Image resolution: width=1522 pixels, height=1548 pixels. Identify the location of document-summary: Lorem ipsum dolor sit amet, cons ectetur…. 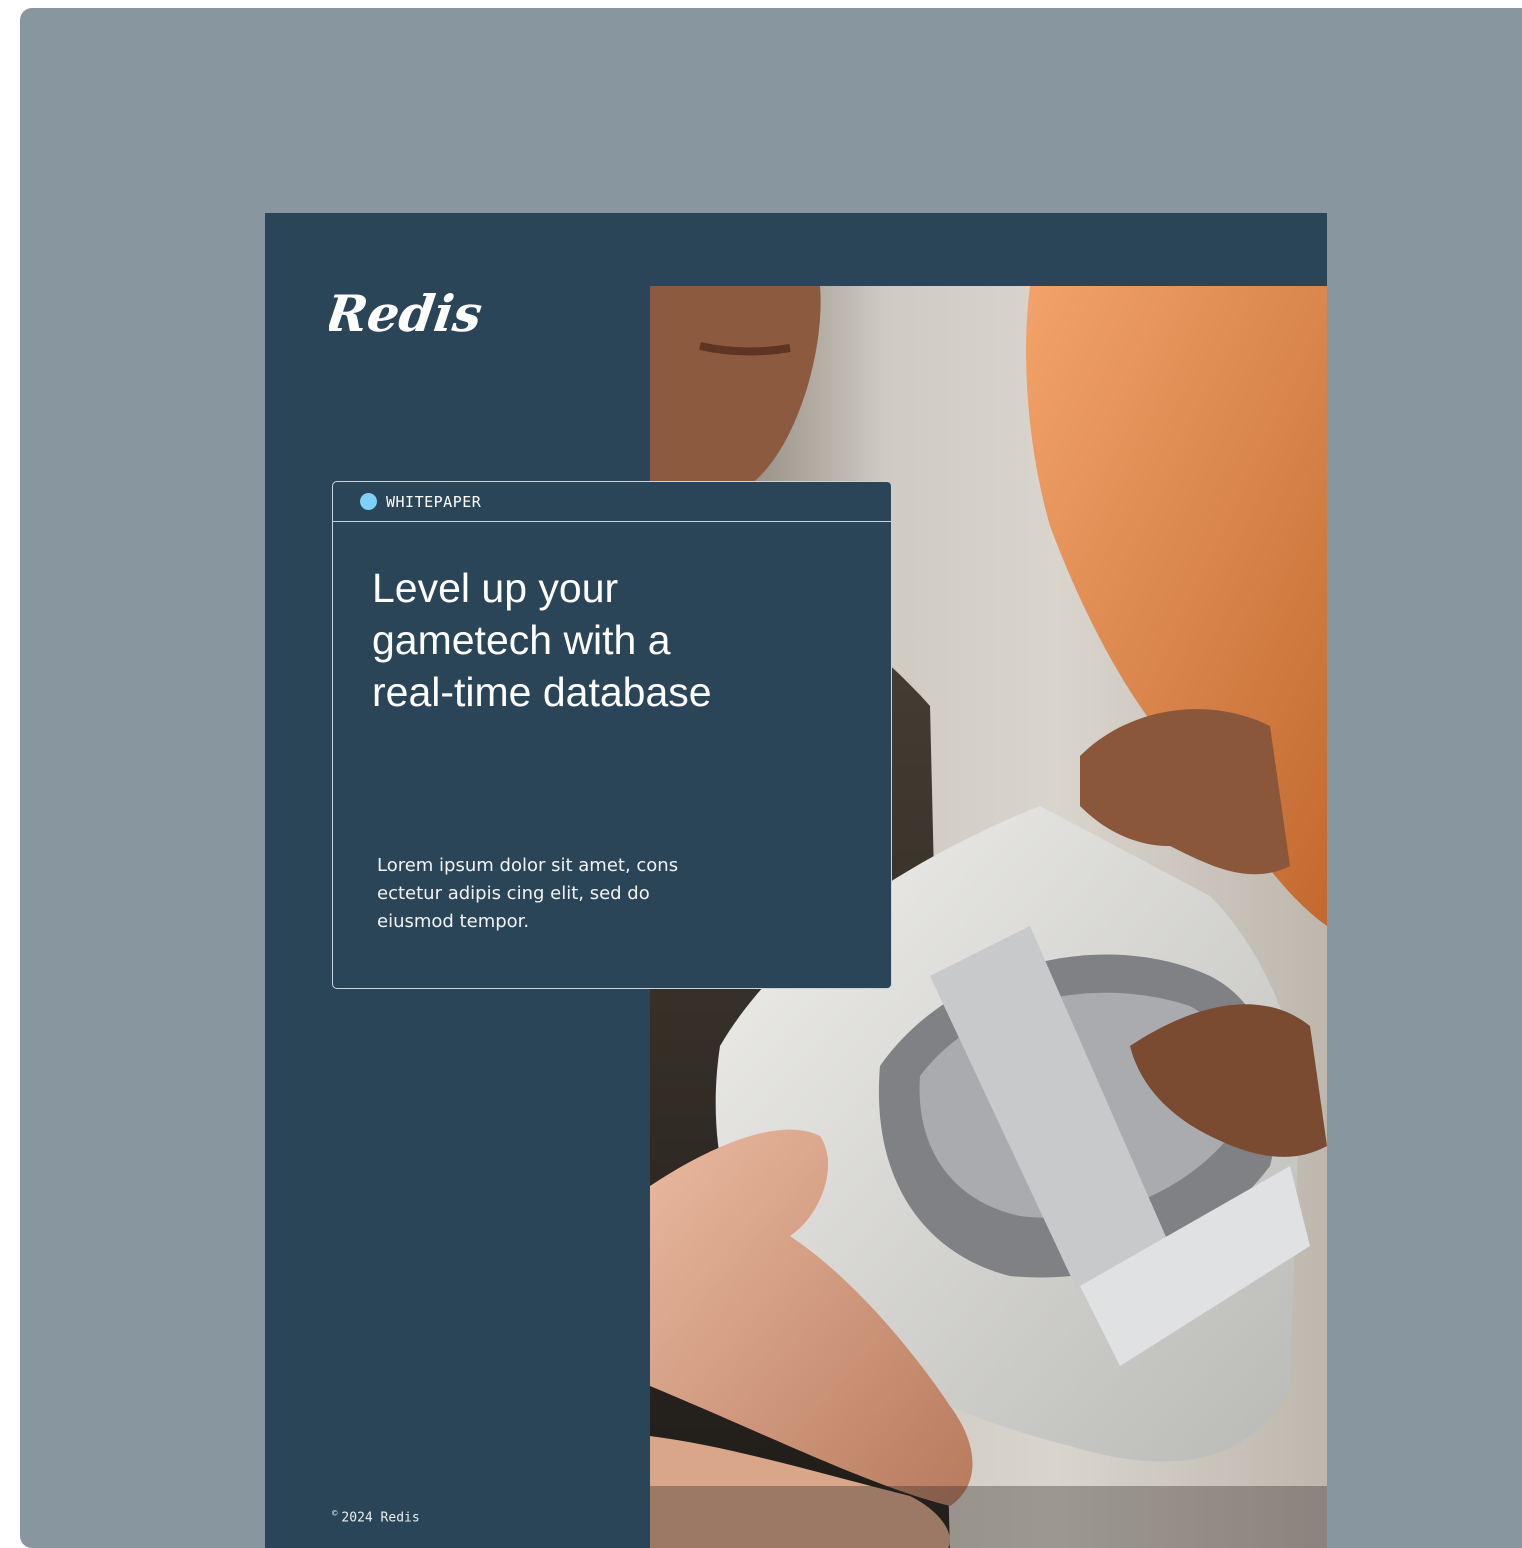
(557, 894).